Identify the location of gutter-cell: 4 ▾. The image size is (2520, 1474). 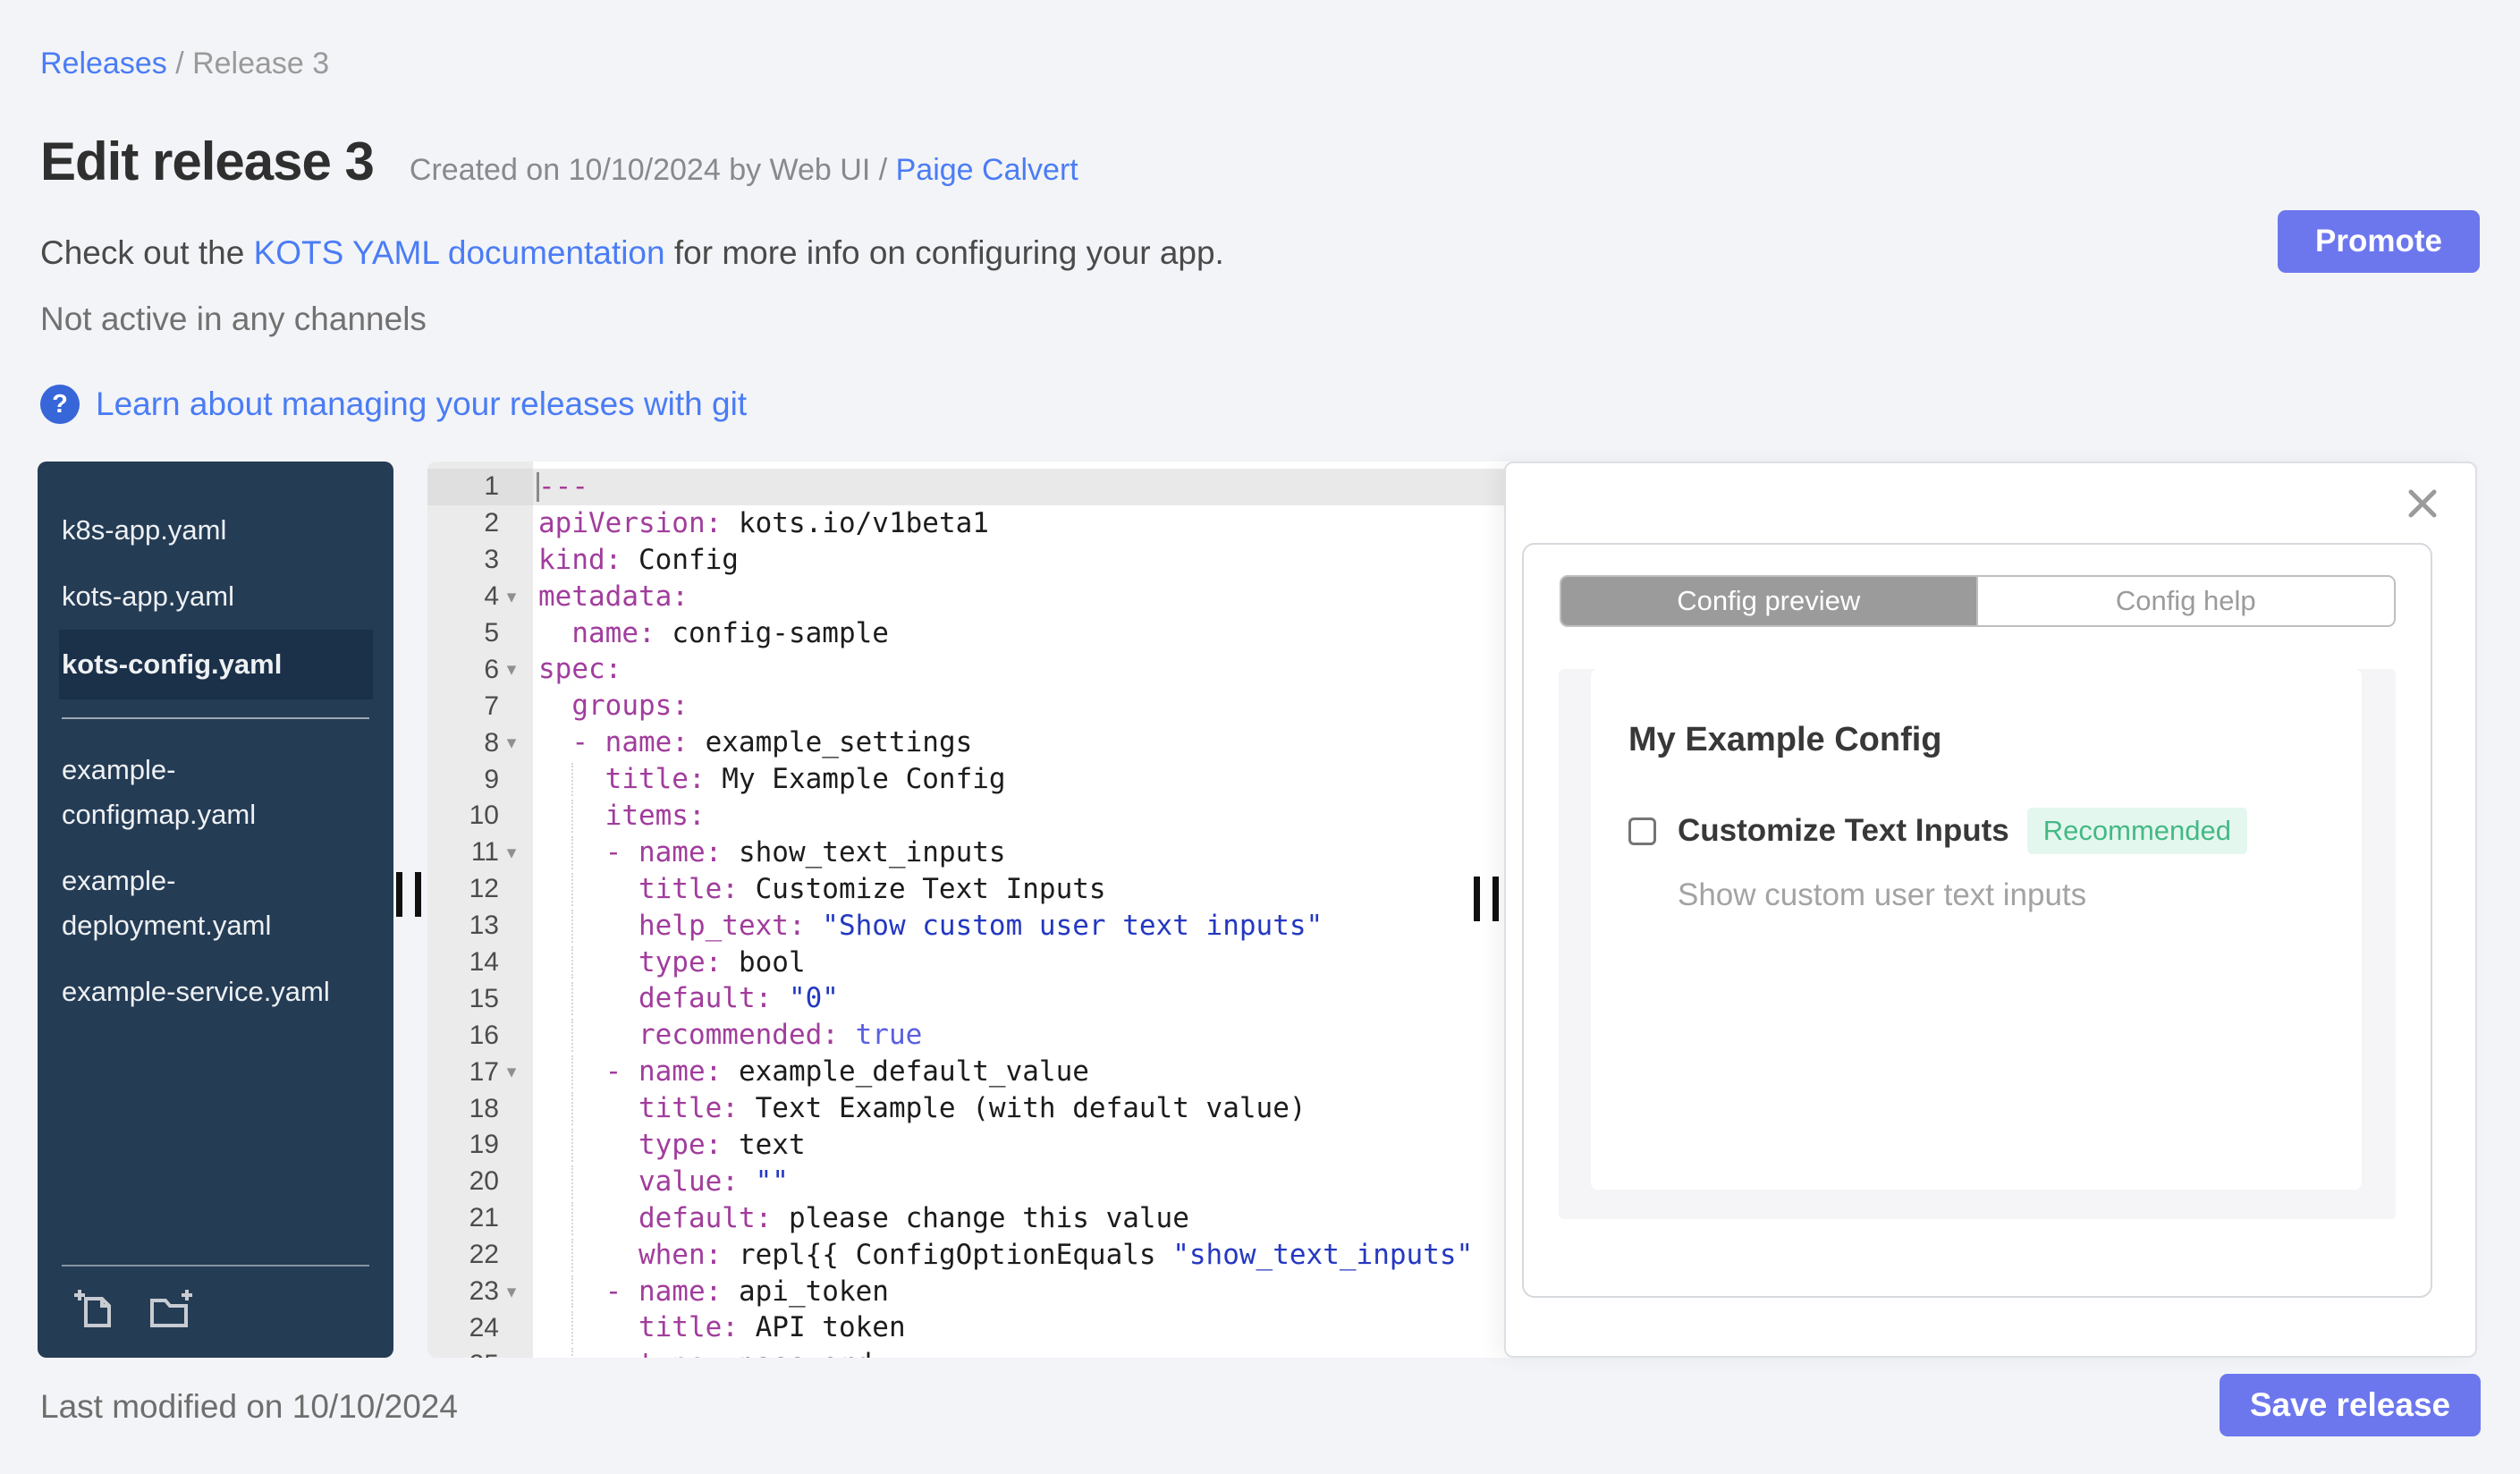
(480, 596).